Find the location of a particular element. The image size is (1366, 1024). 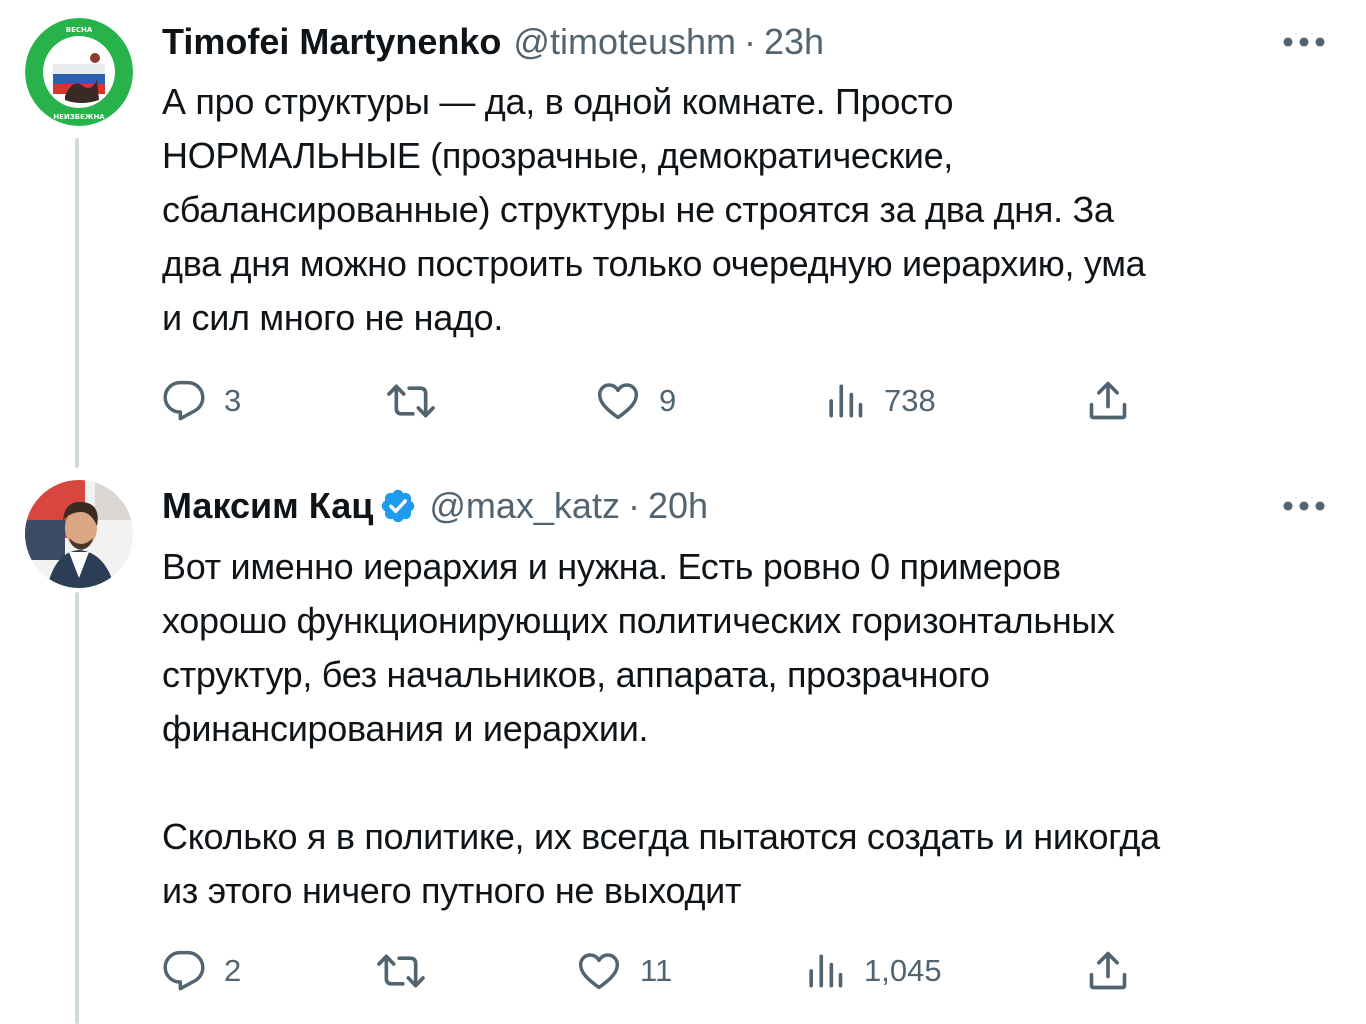

author-handle: @max_katz is located at coordinates (524, 506).